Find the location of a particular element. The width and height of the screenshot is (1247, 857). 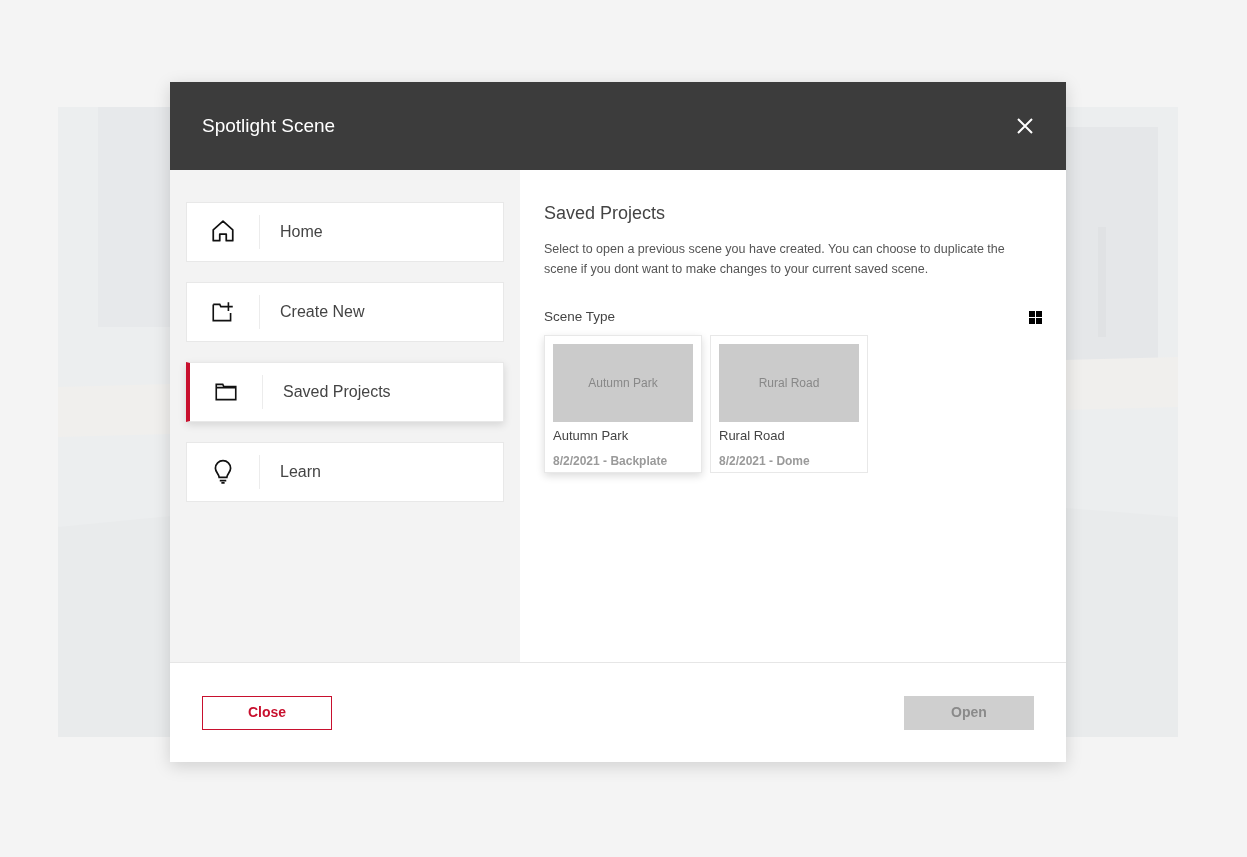

project-name: Autumn Park is located at coordinates (591, 436).